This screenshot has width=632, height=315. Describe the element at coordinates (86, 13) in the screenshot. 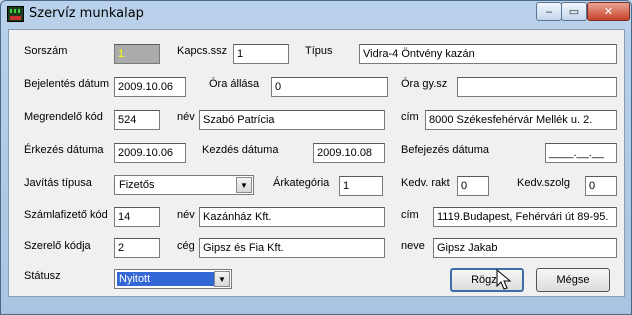

I see `window-title: Szervíz munkalap` at that location.